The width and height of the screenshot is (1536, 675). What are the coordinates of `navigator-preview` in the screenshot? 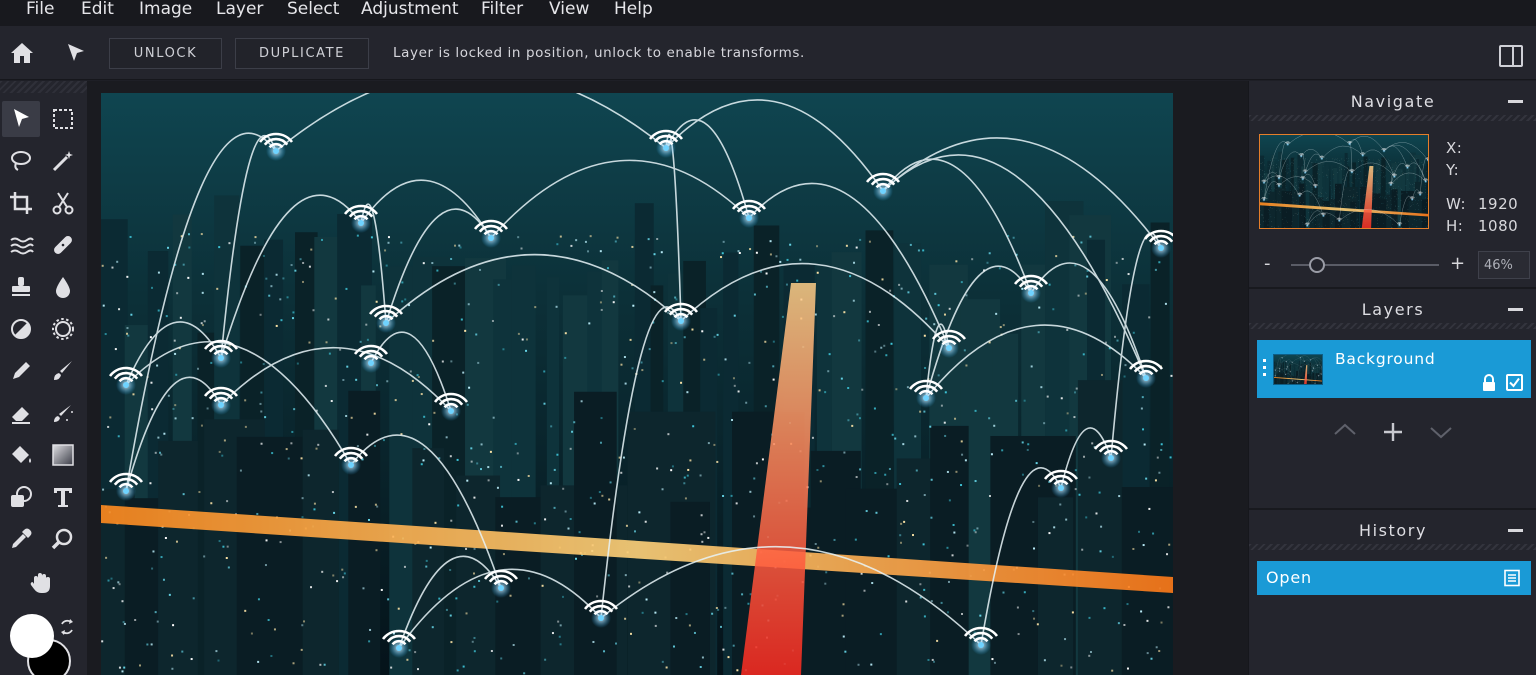 It's located at (1344, 181).